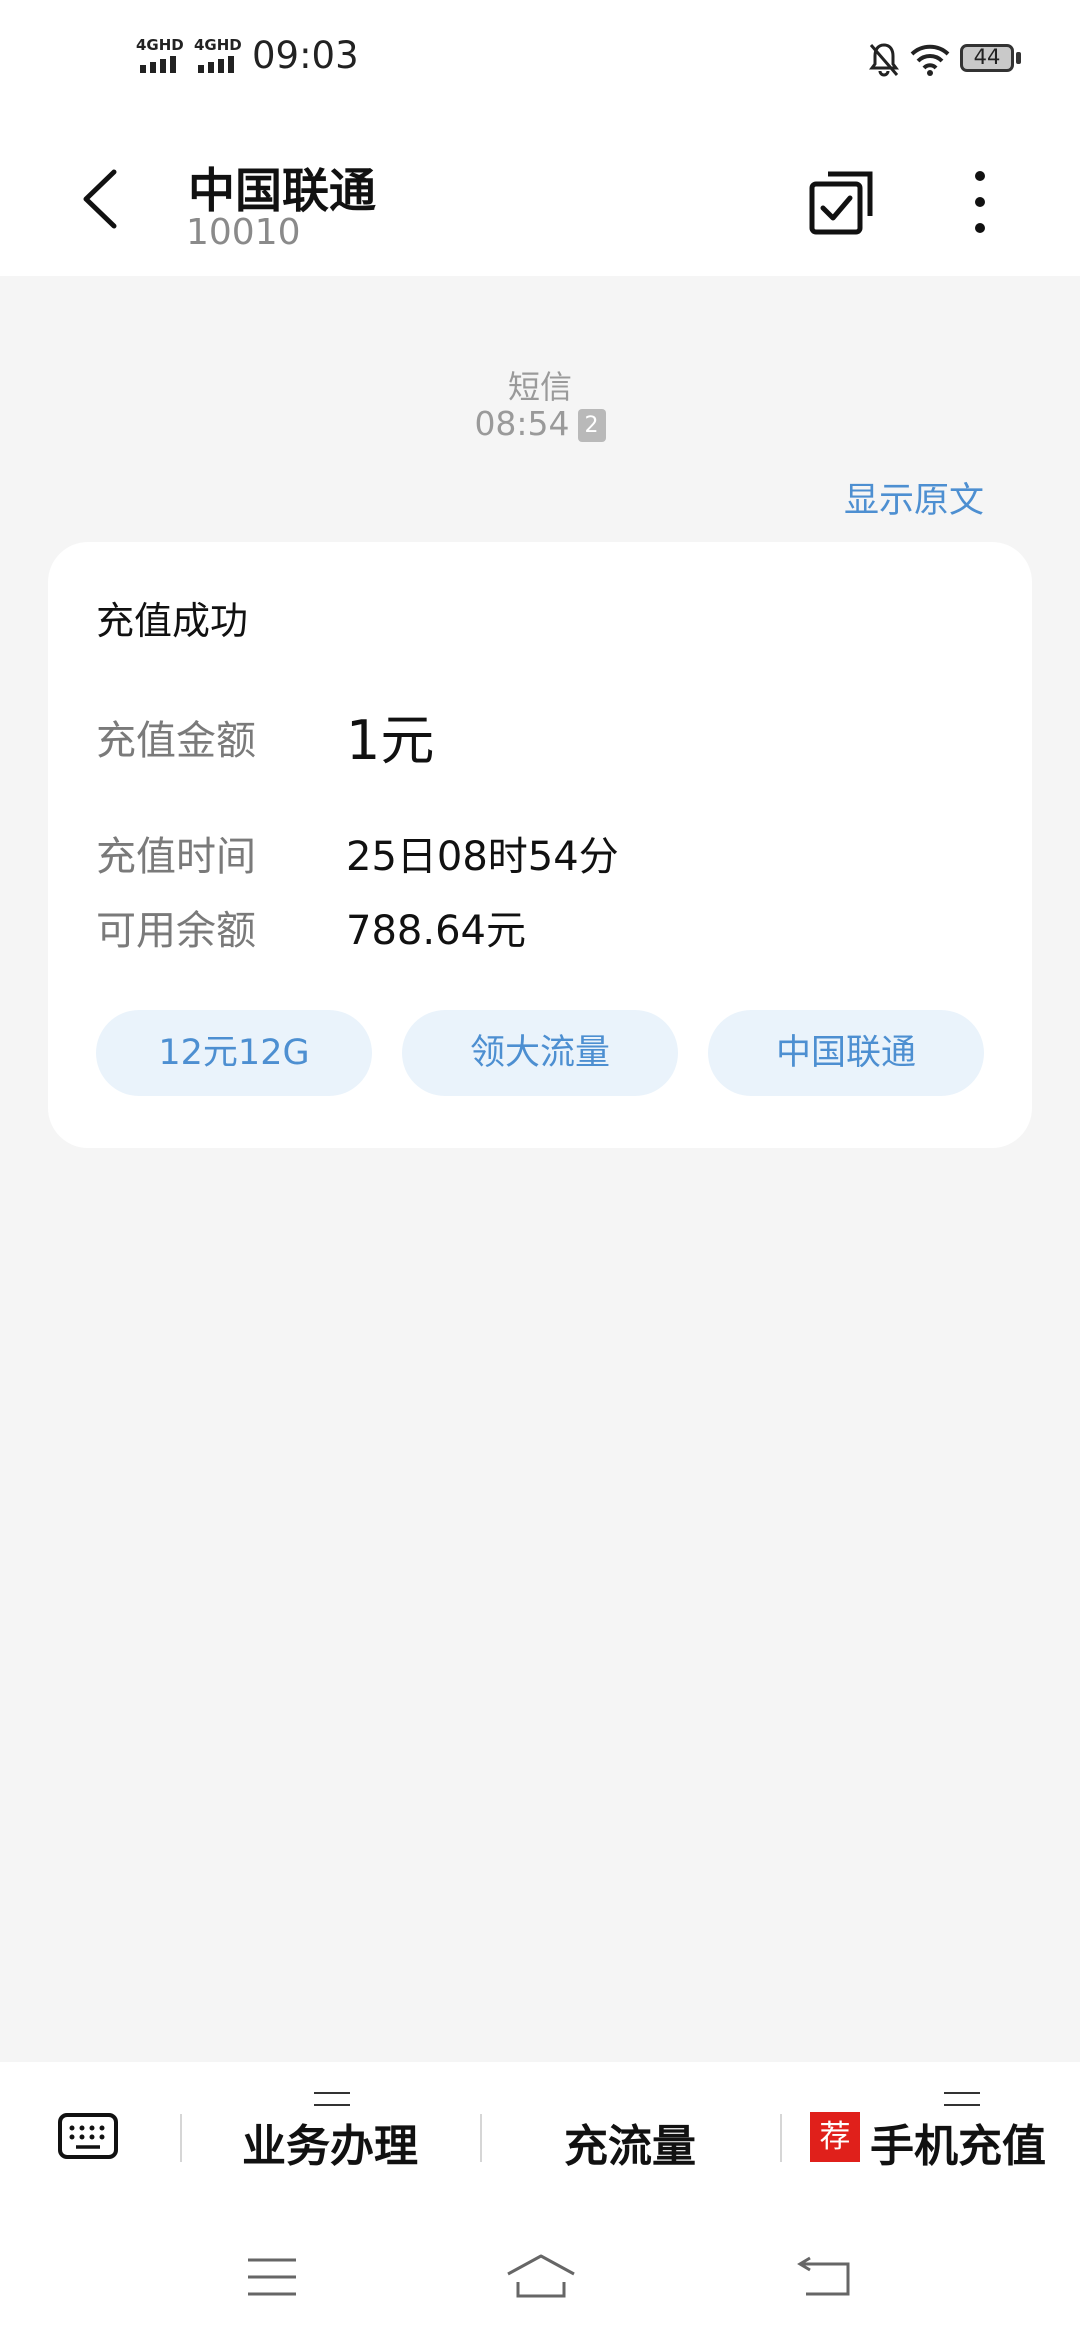 This screenshot has width=1080, height=2340. What do you see at coordinates (930, 60) in the screenshot?
I see `wifi-icon` at bounding box center [930, 60].